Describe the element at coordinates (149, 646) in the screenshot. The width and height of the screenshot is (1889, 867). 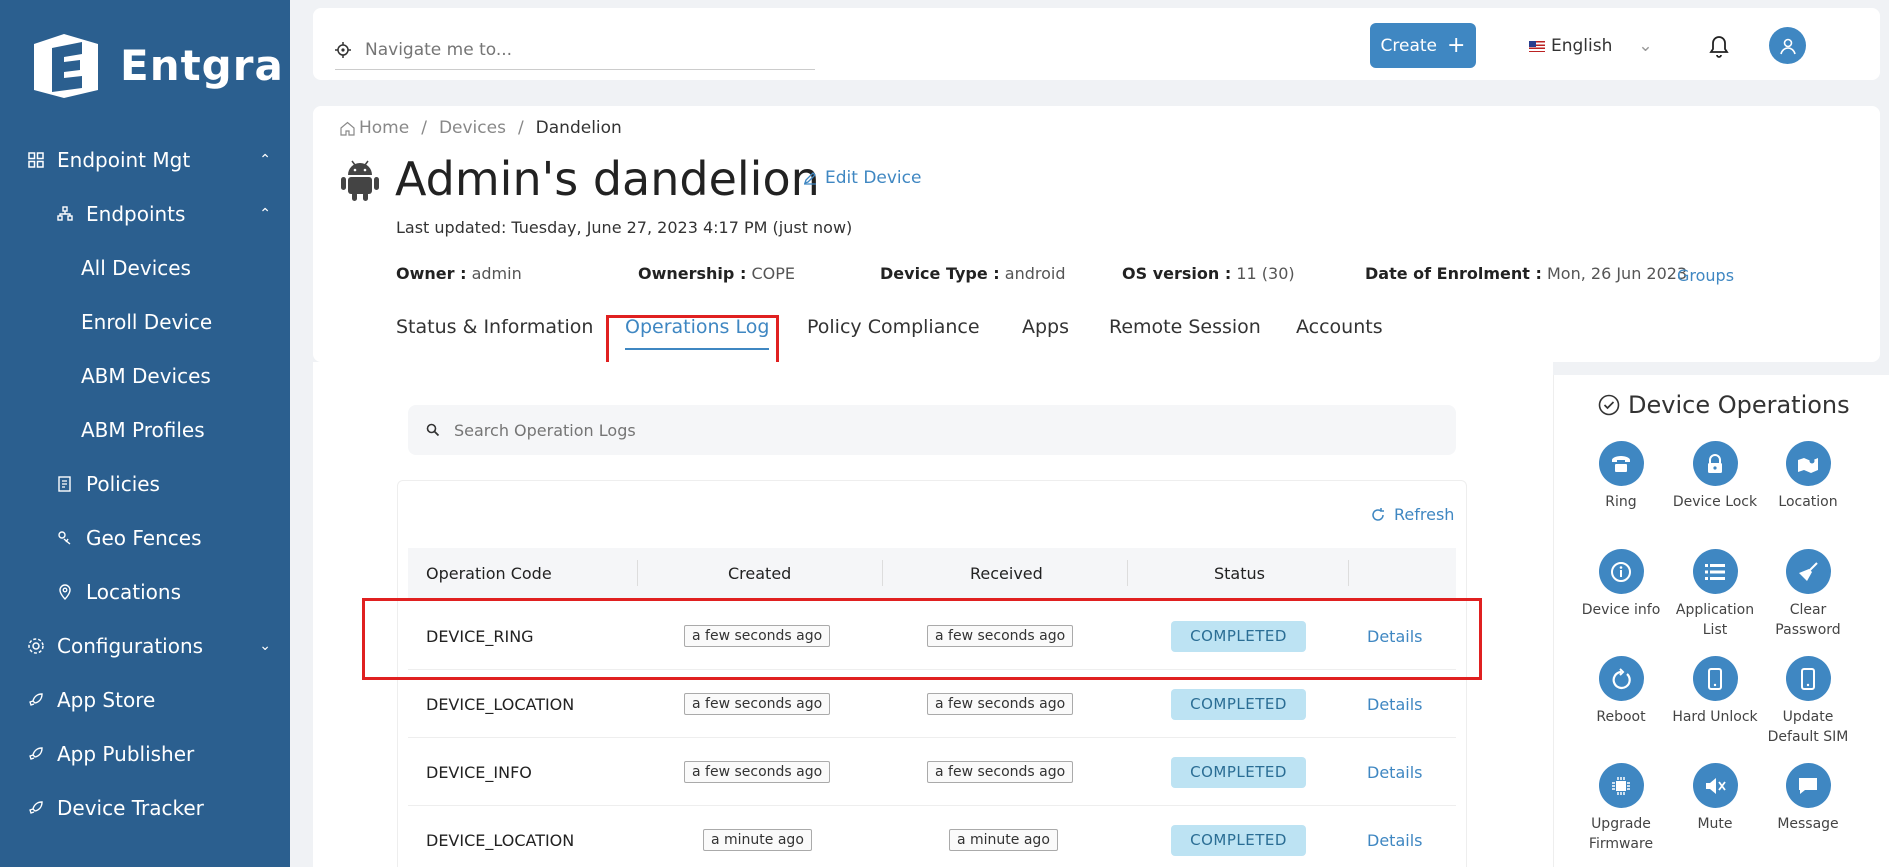
I see `sidebar-item-configurations: Configurations ⌄` at that location.